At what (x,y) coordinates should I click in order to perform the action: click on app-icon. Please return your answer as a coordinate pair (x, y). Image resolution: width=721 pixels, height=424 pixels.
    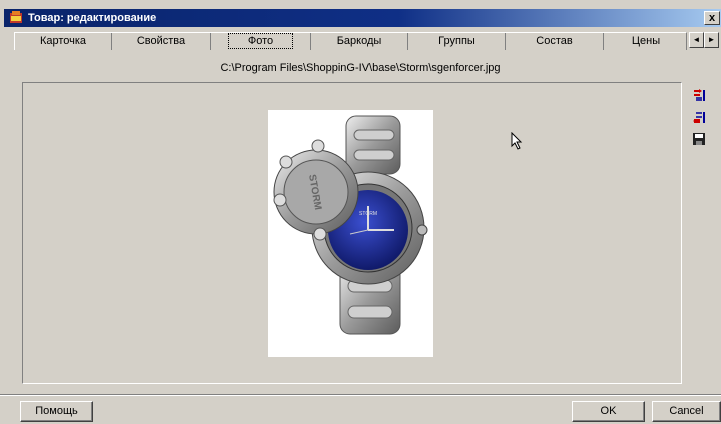
    Looking at the image, I should click on (16, 17).